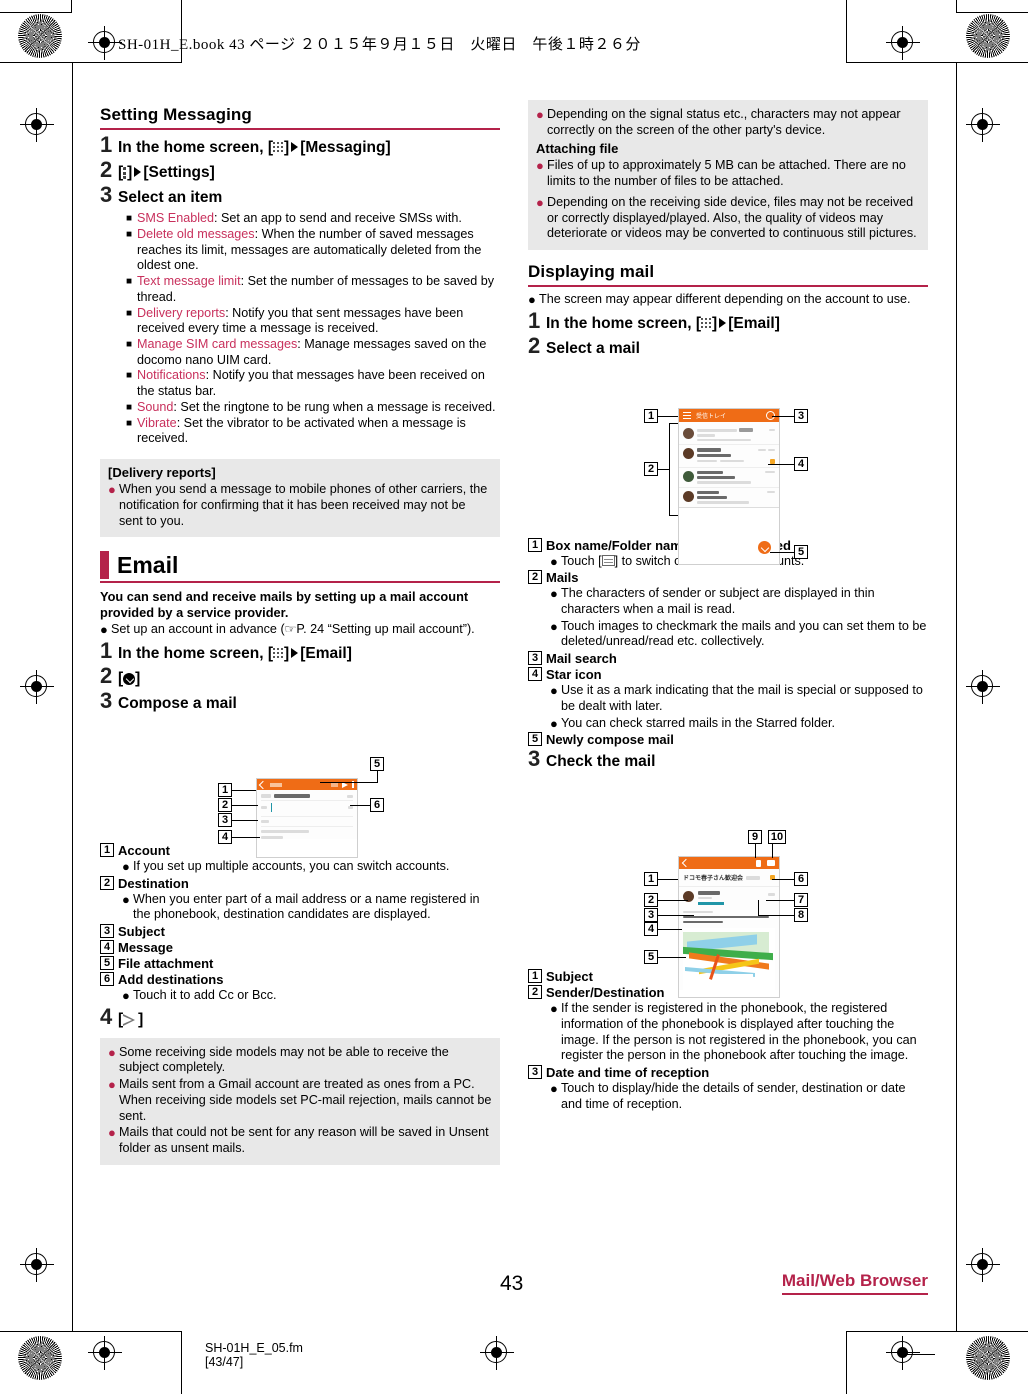 This screenshot has height=1394, width=1028. I want to click on callout-badge: 3, so click(535, 1072).